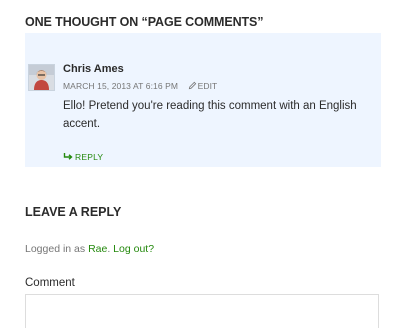 This screenshot has height=328, width=404. Describe the element at coordinates (73, 212) in the screenshot. I see `reply-form-title: Leave a Reply` at that location.